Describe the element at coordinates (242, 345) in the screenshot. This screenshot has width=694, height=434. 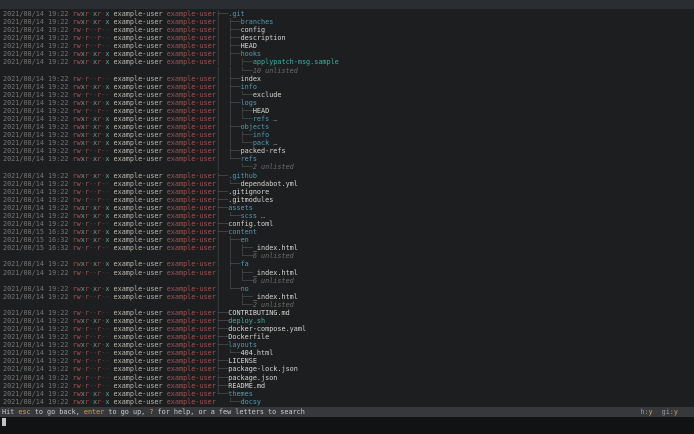
I see `entry-name: layouts` at that location.